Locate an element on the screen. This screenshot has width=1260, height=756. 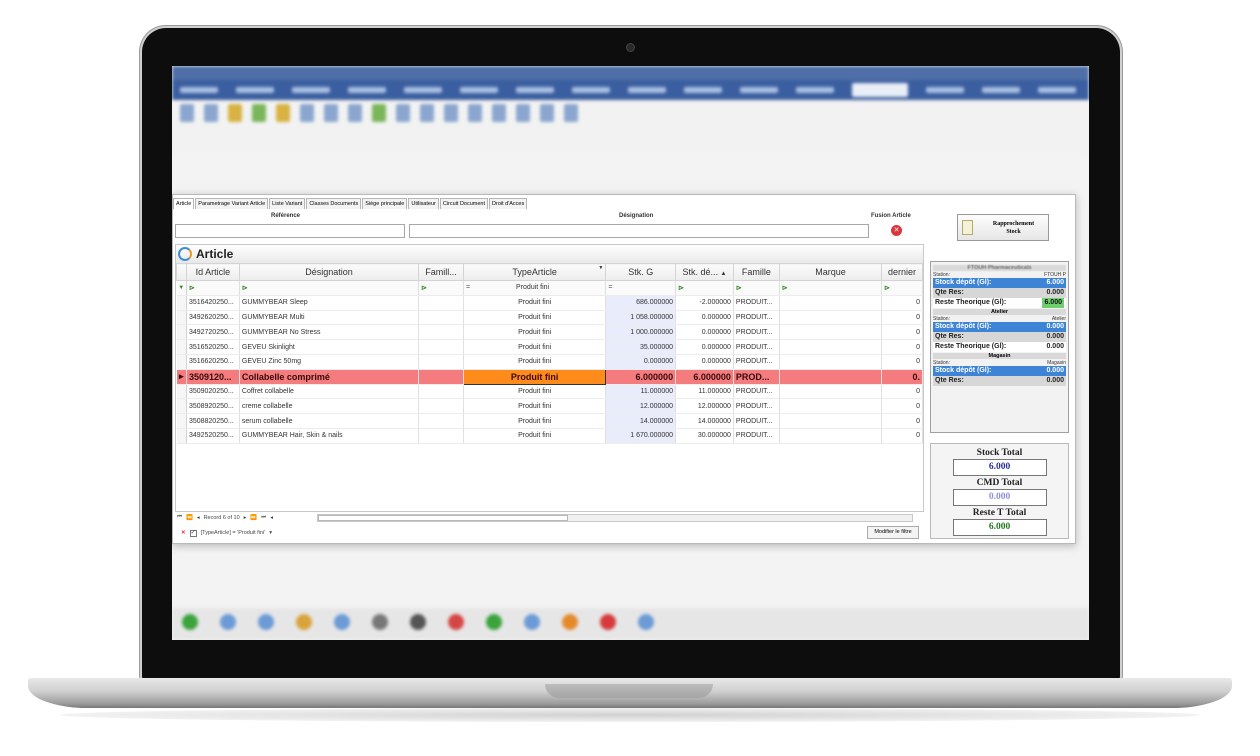
cell-designation: GUMMYBEAR No Stress is located at coordinates (329, 332).